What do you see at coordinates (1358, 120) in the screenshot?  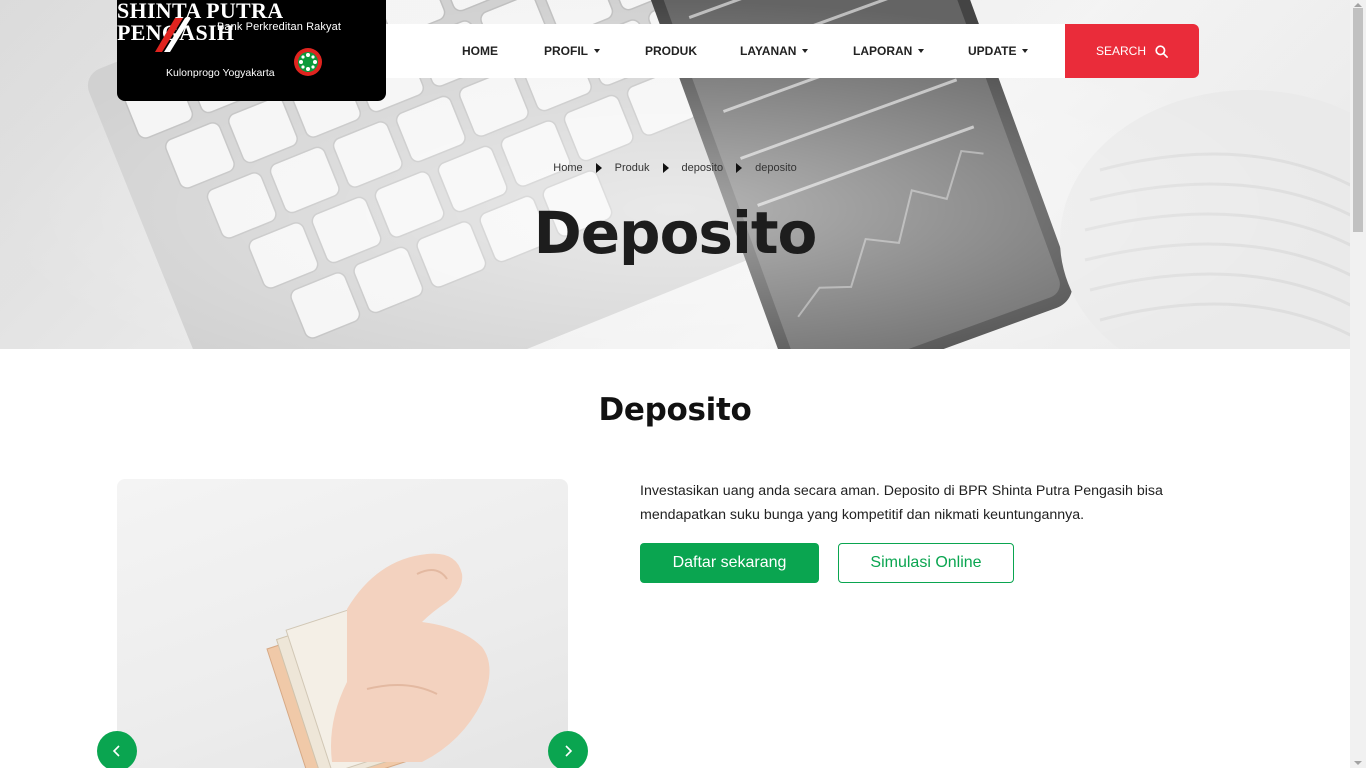 I see `scrollbar-thumb` at bounding box center [1358, 120].